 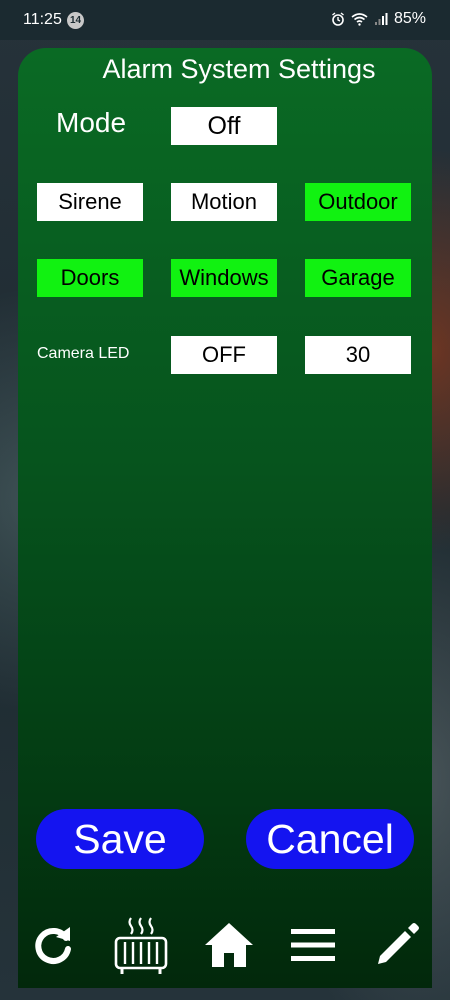 I want to click on mode-selector: Off, so click(x=224, y=126).